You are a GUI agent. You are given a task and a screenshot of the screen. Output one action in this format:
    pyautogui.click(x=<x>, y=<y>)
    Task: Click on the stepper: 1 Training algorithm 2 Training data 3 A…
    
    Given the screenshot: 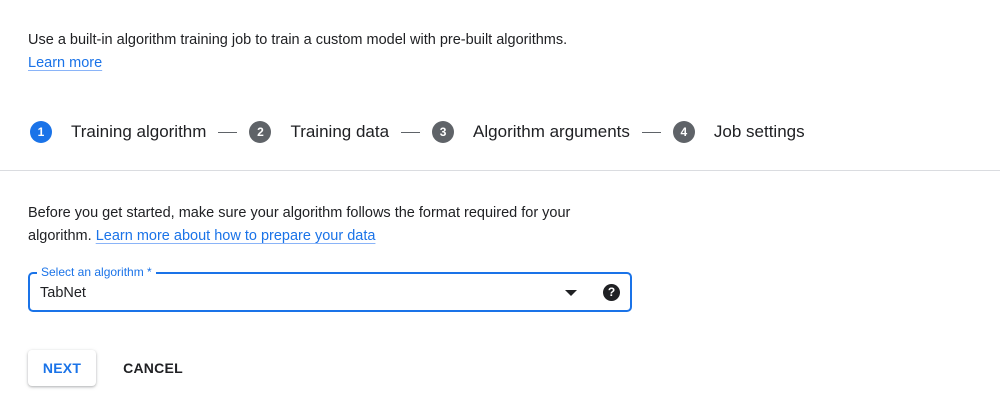 What is the action you would take?
    pyautogui.click(x=417, y=132)
    